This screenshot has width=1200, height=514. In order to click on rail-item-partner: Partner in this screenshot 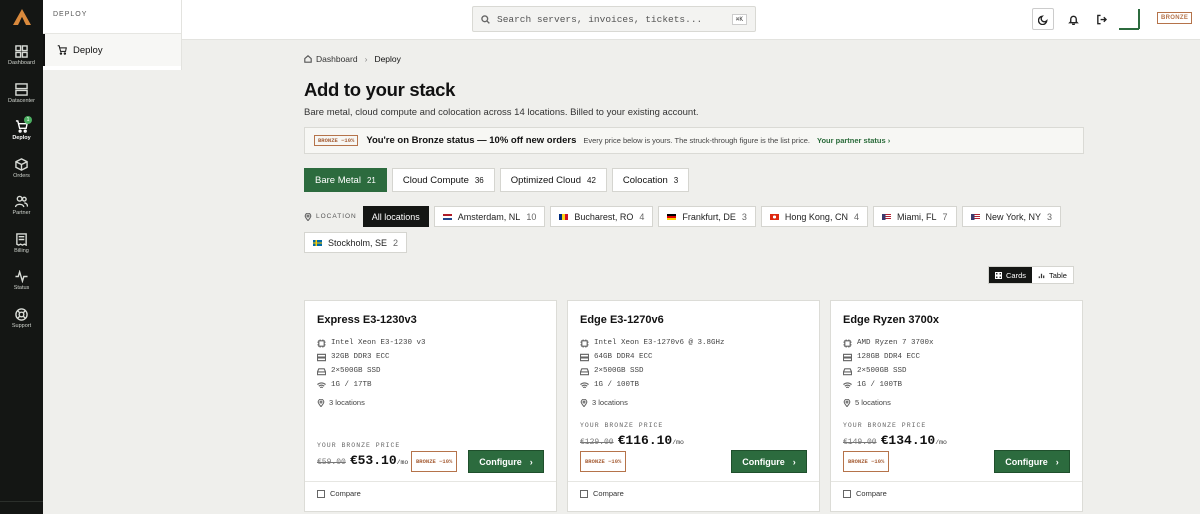, I will do `click(21, 213)`.